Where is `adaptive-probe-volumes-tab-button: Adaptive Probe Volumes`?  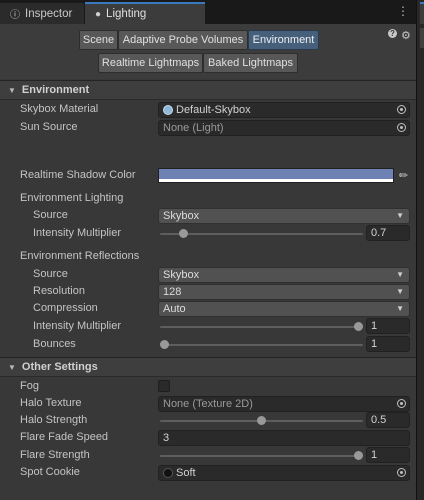 adaptive-probe-volumes-tab-button: Adaptive Probe Volumes is located at coordinates (183, 40).